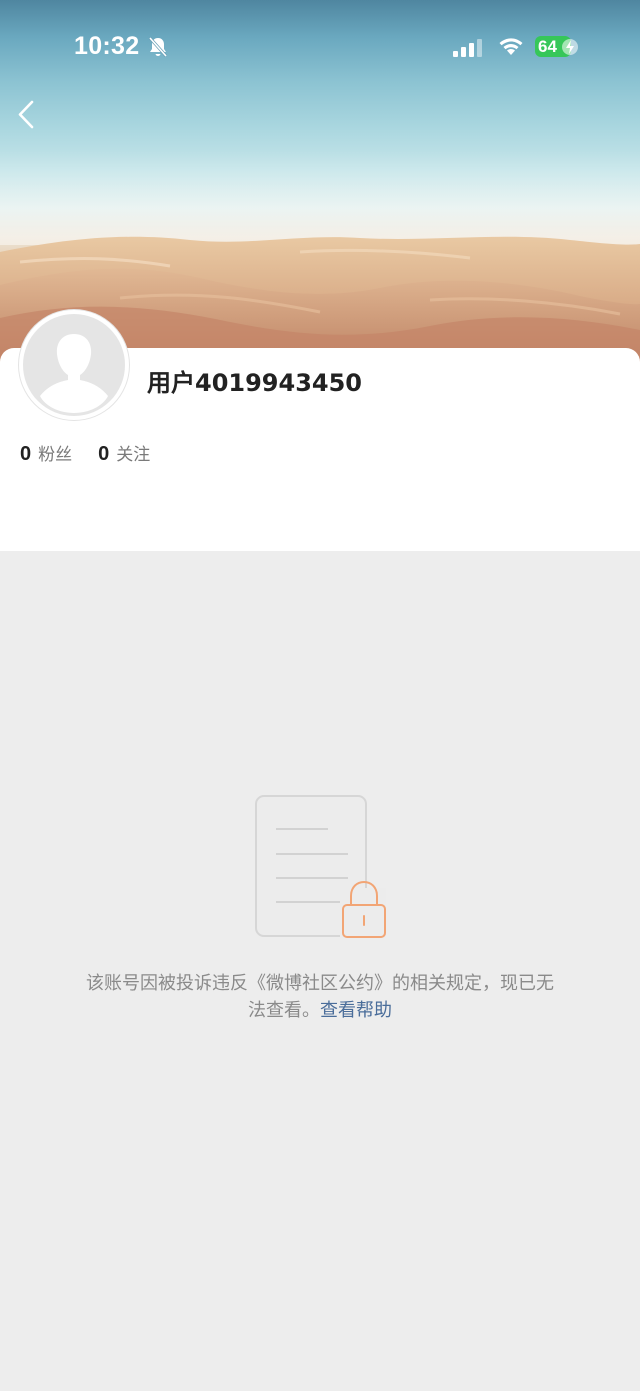  Describe the element at coordinates (356, 1010) in the screenshot. I see `view-help-link: 查看帮助` at that location.